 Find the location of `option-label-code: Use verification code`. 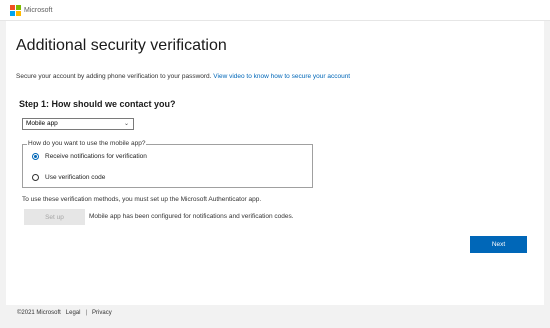

option-label-code: Use verification code is located at coordinates (75, 177).